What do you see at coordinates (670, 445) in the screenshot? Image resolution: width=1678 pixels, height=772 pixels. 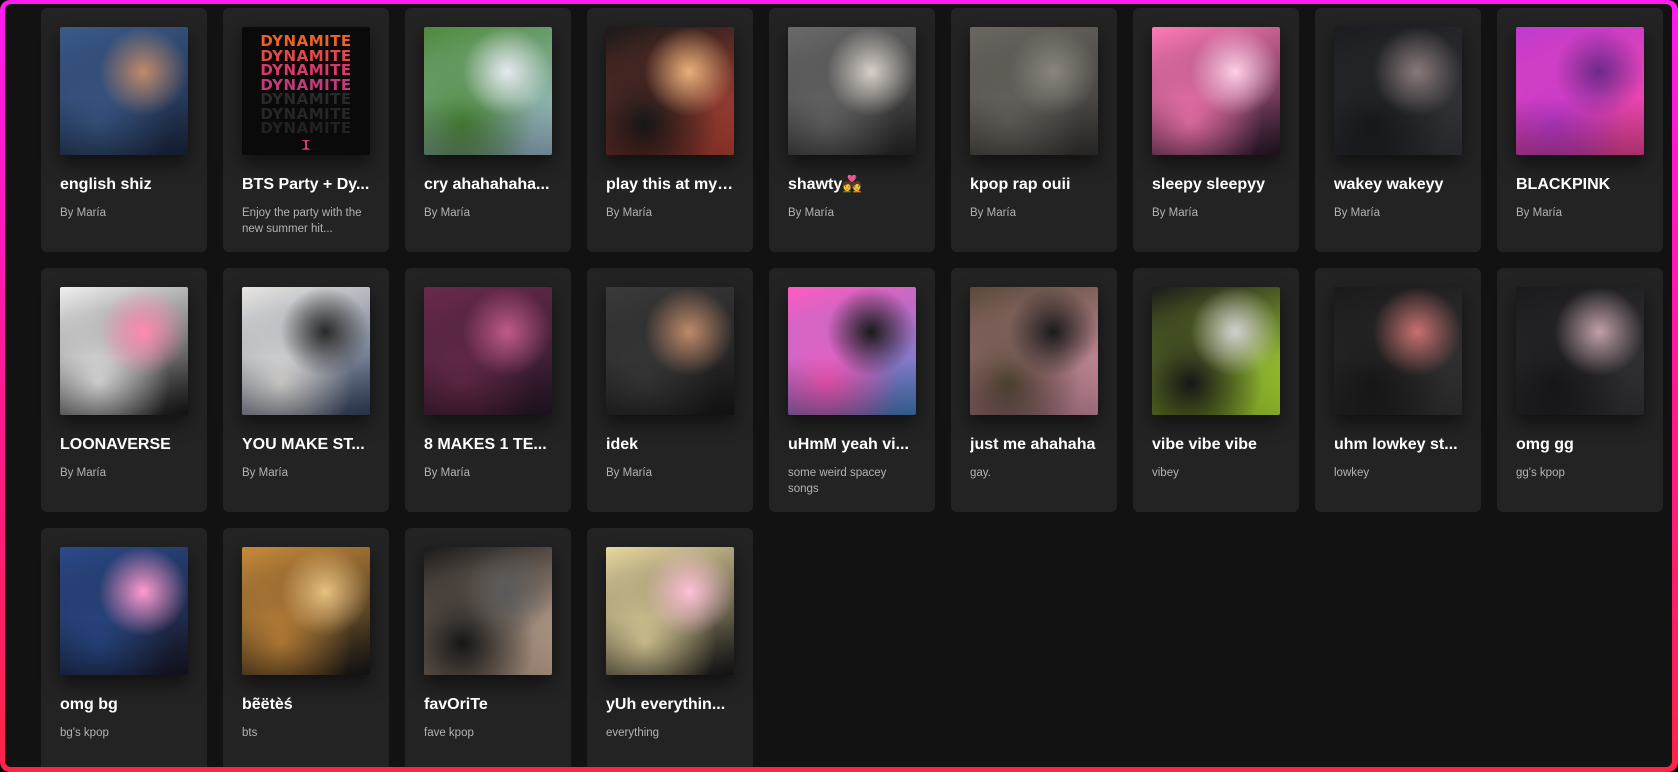 I see `playlist-title: idek` at bounding box center [670, 445].